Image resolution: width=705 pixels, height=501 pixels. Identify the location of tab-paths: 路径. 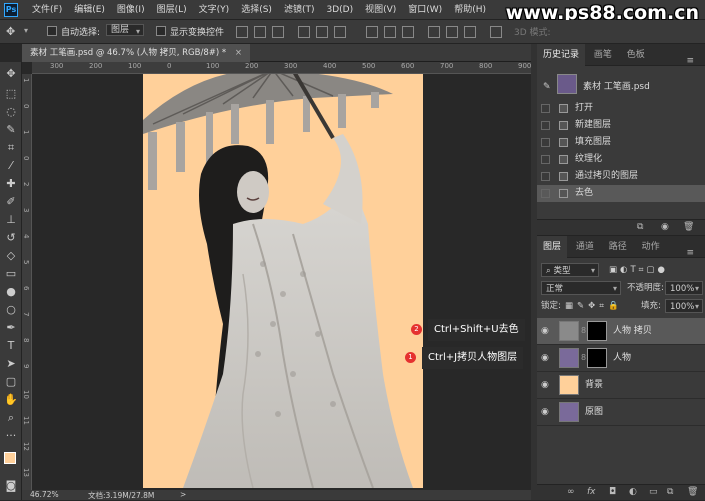
(618, 247).